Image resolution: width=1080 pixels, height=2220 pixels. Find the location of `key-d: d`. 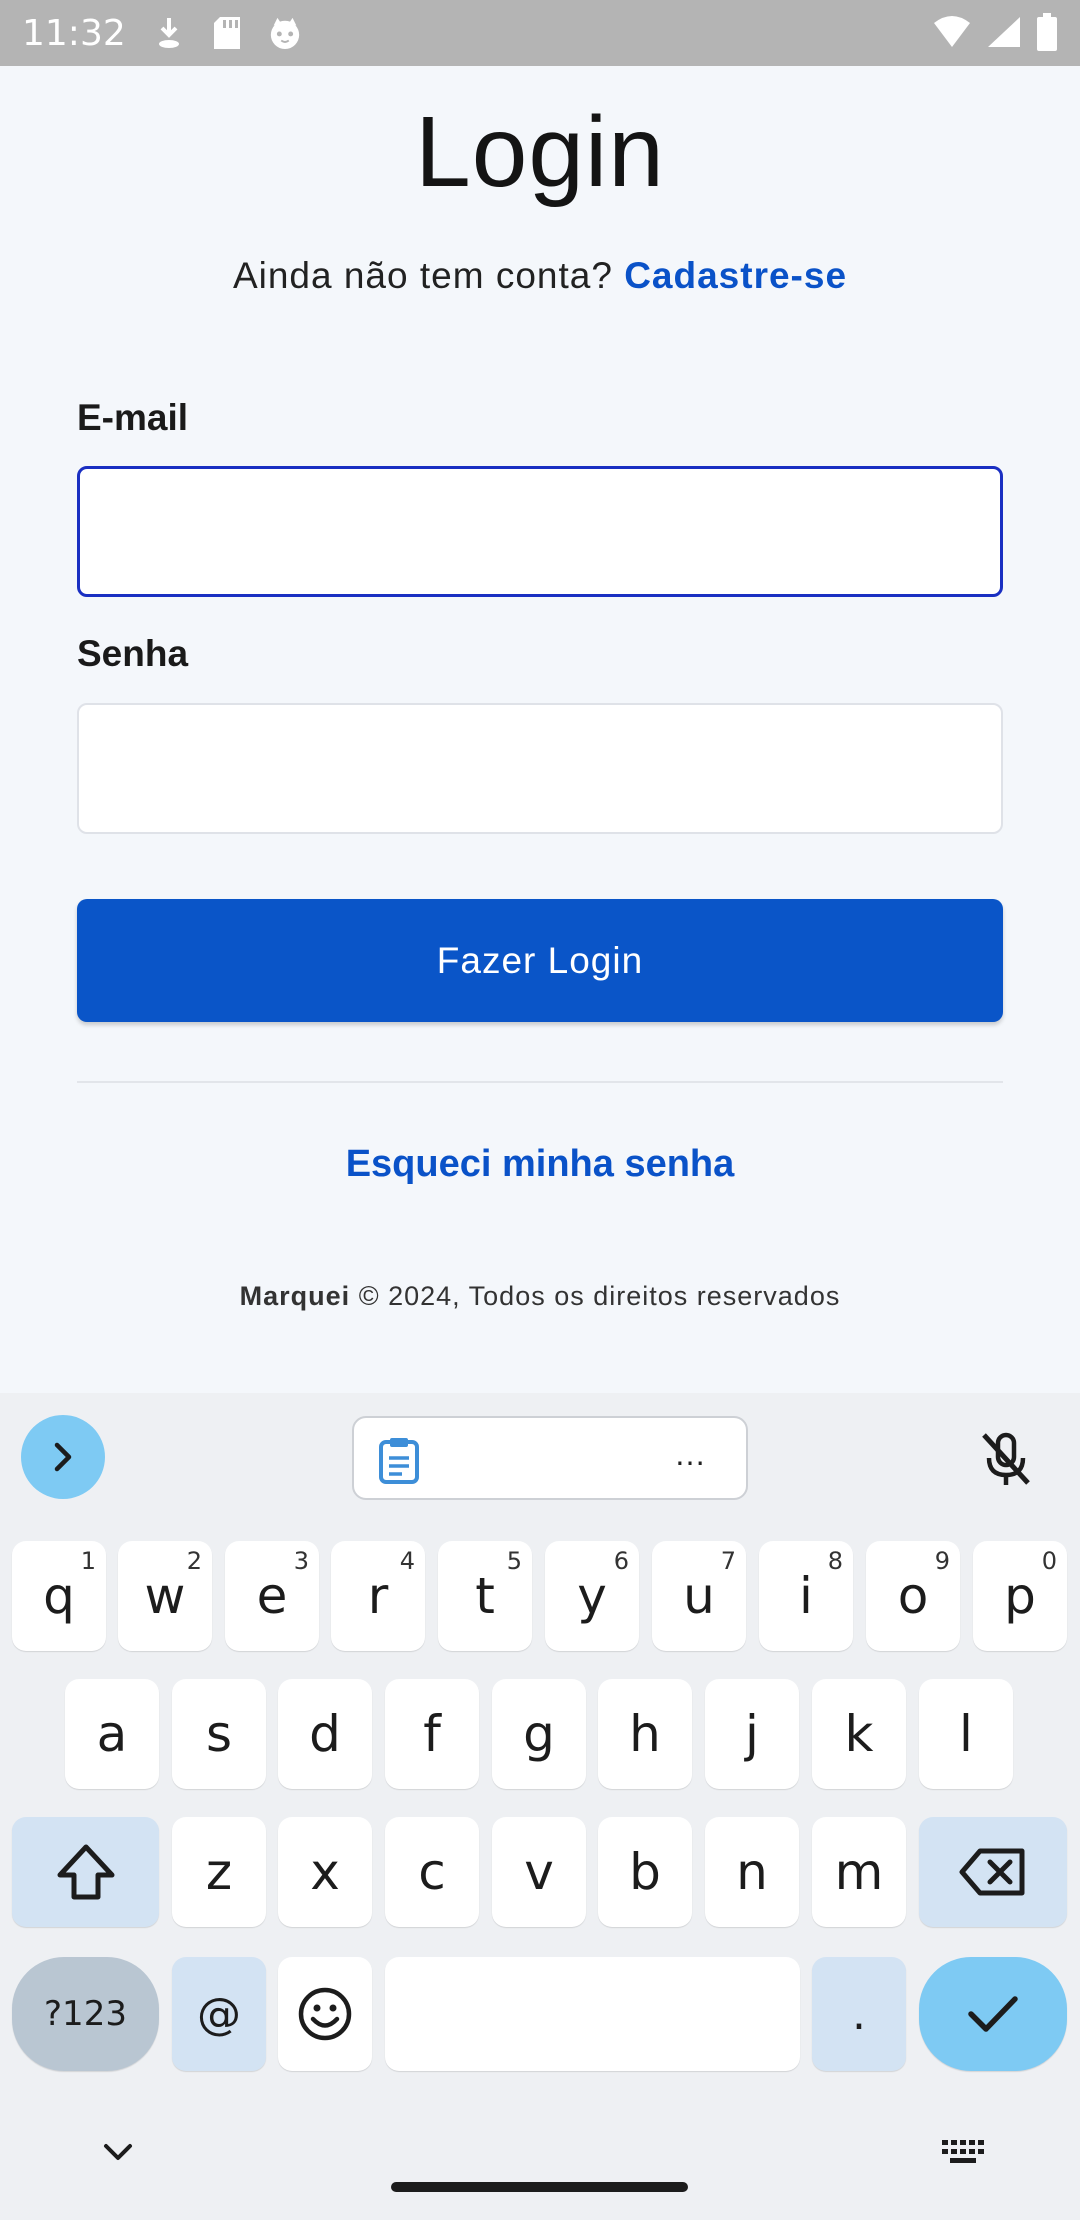

key-d: d is located at coordinates (325, 1734).